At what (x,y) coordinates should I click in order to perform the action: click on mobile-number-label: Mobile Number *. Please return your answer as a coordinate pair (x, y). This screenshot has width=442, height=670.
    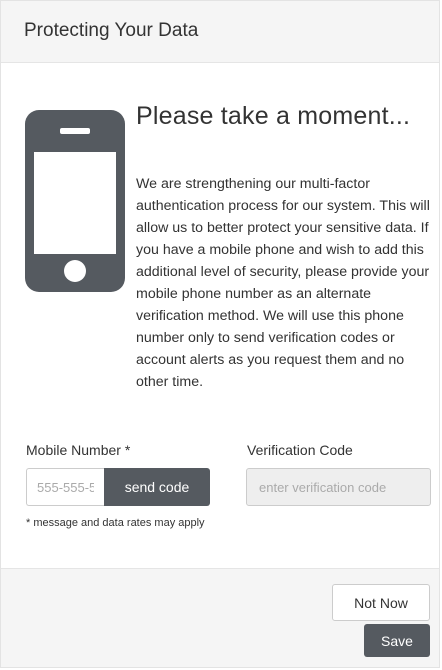
    Looking at the image, I should click on (78, 450).